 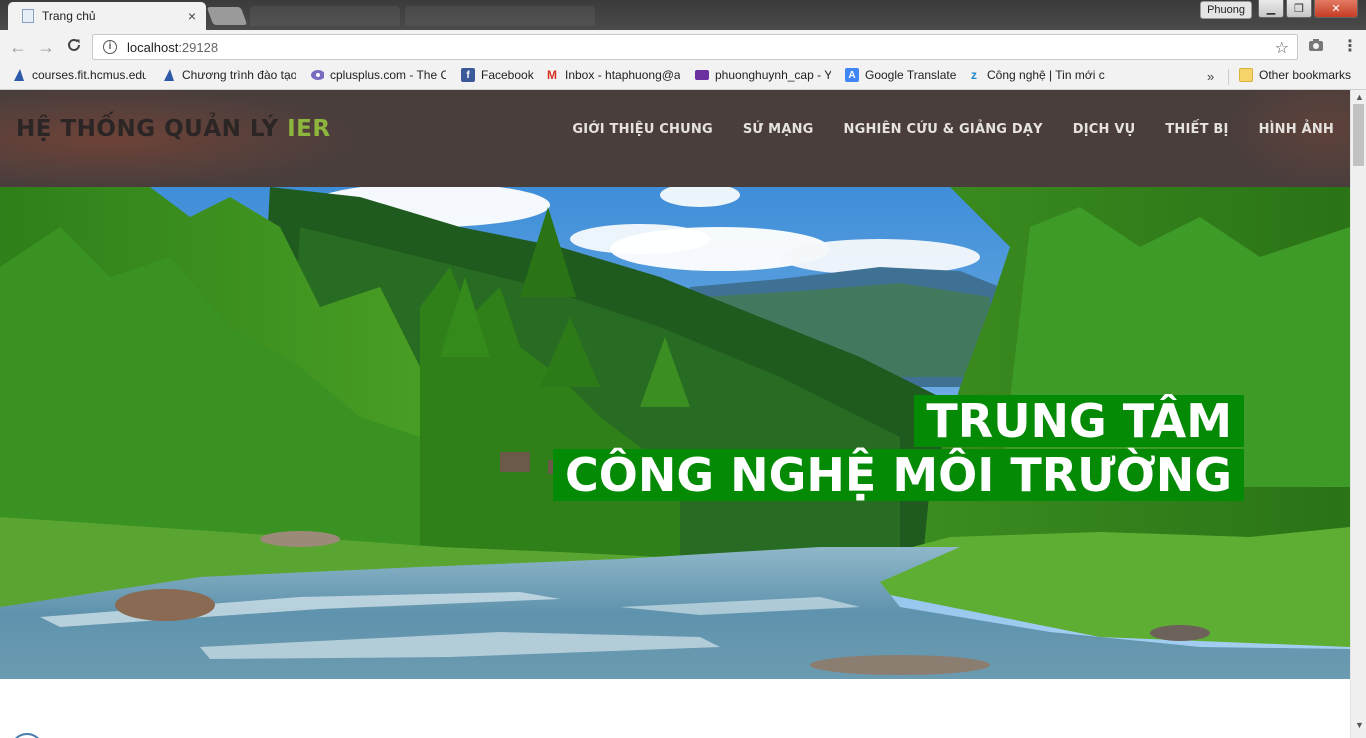 What do you see at coordinates (309, 129) in the screenshot?
I see `brand-accent: IER` at bounding box center [309, 129].